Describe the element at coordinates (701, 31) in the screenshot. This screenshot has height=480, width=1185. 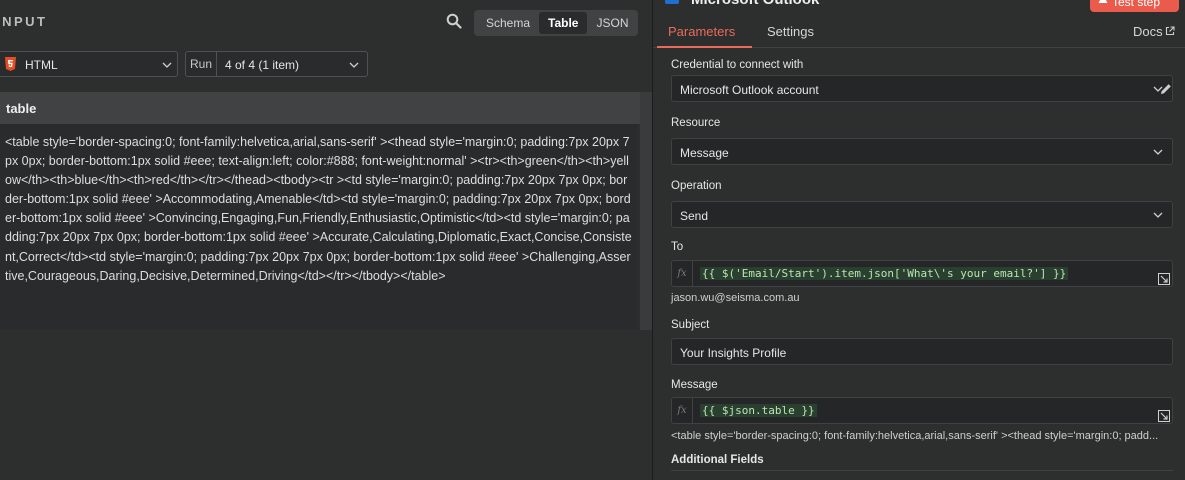
I see `tab-parameters: Parameters` at that location.